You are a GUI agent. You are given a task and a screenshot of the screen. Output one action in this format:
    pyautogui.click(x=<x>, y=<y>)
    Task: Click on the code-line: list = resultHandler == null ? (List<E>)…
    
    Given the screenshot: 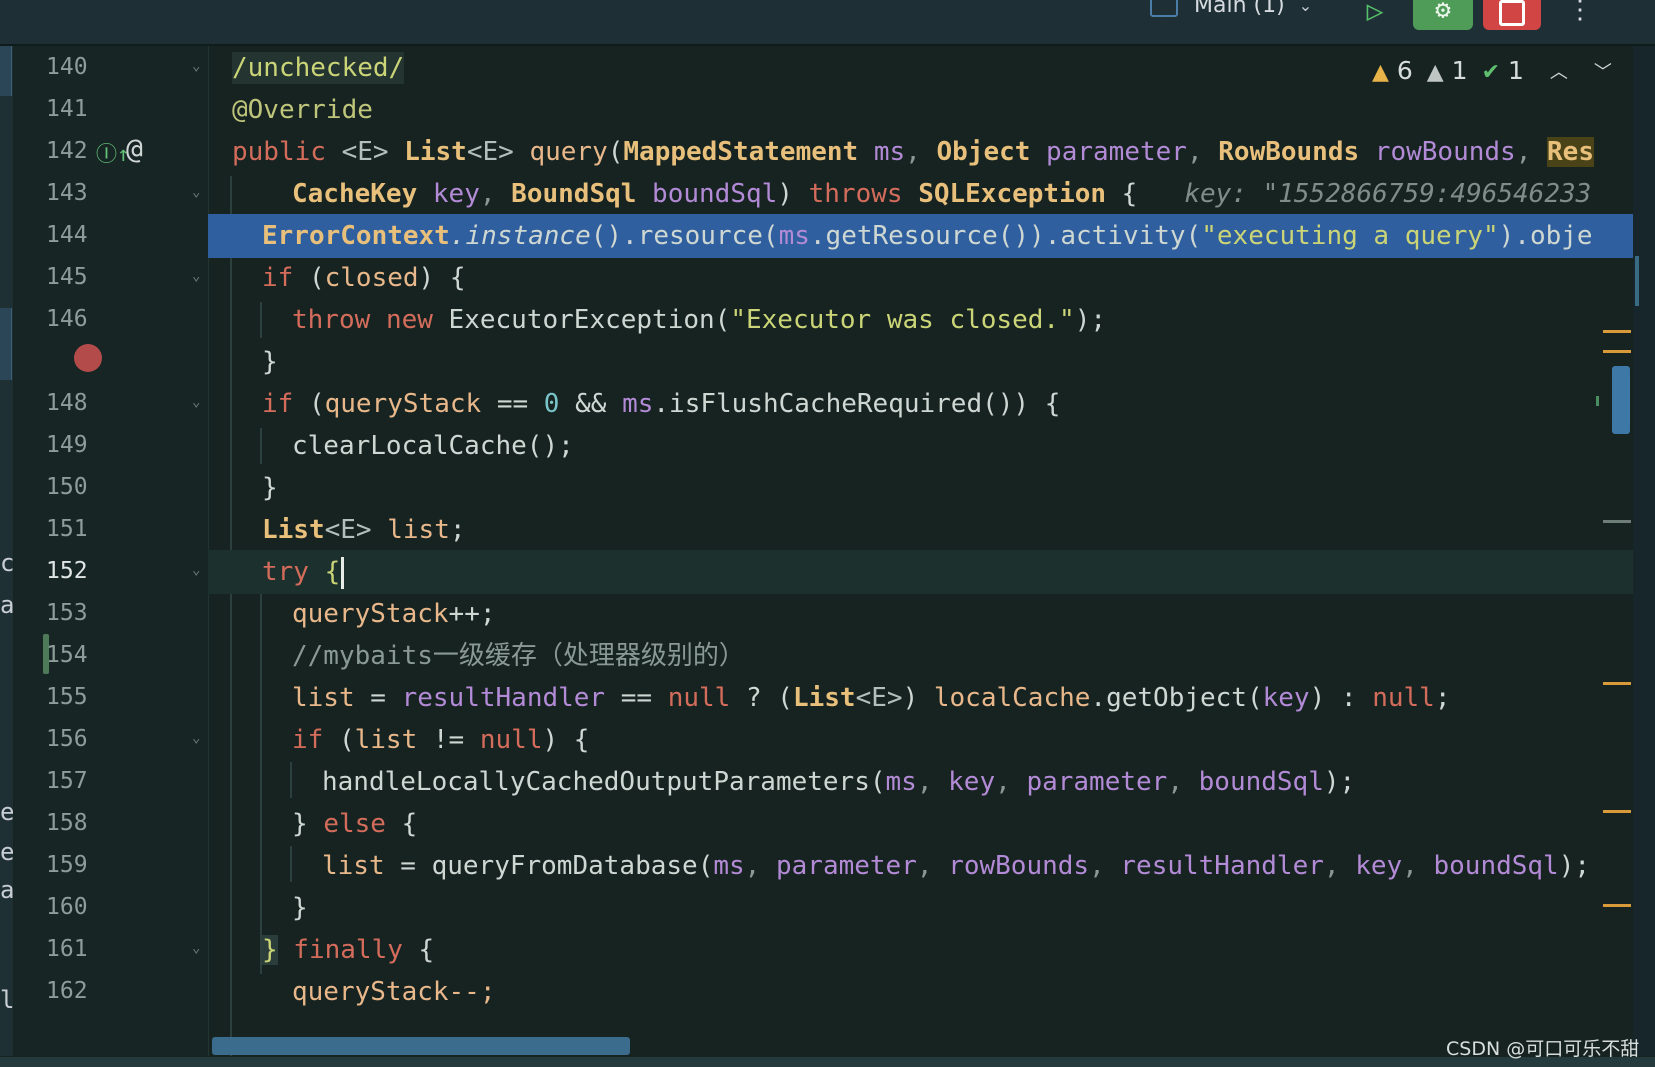 What is the action you would take?
    pyautogui.click(x=920, y=698)
    